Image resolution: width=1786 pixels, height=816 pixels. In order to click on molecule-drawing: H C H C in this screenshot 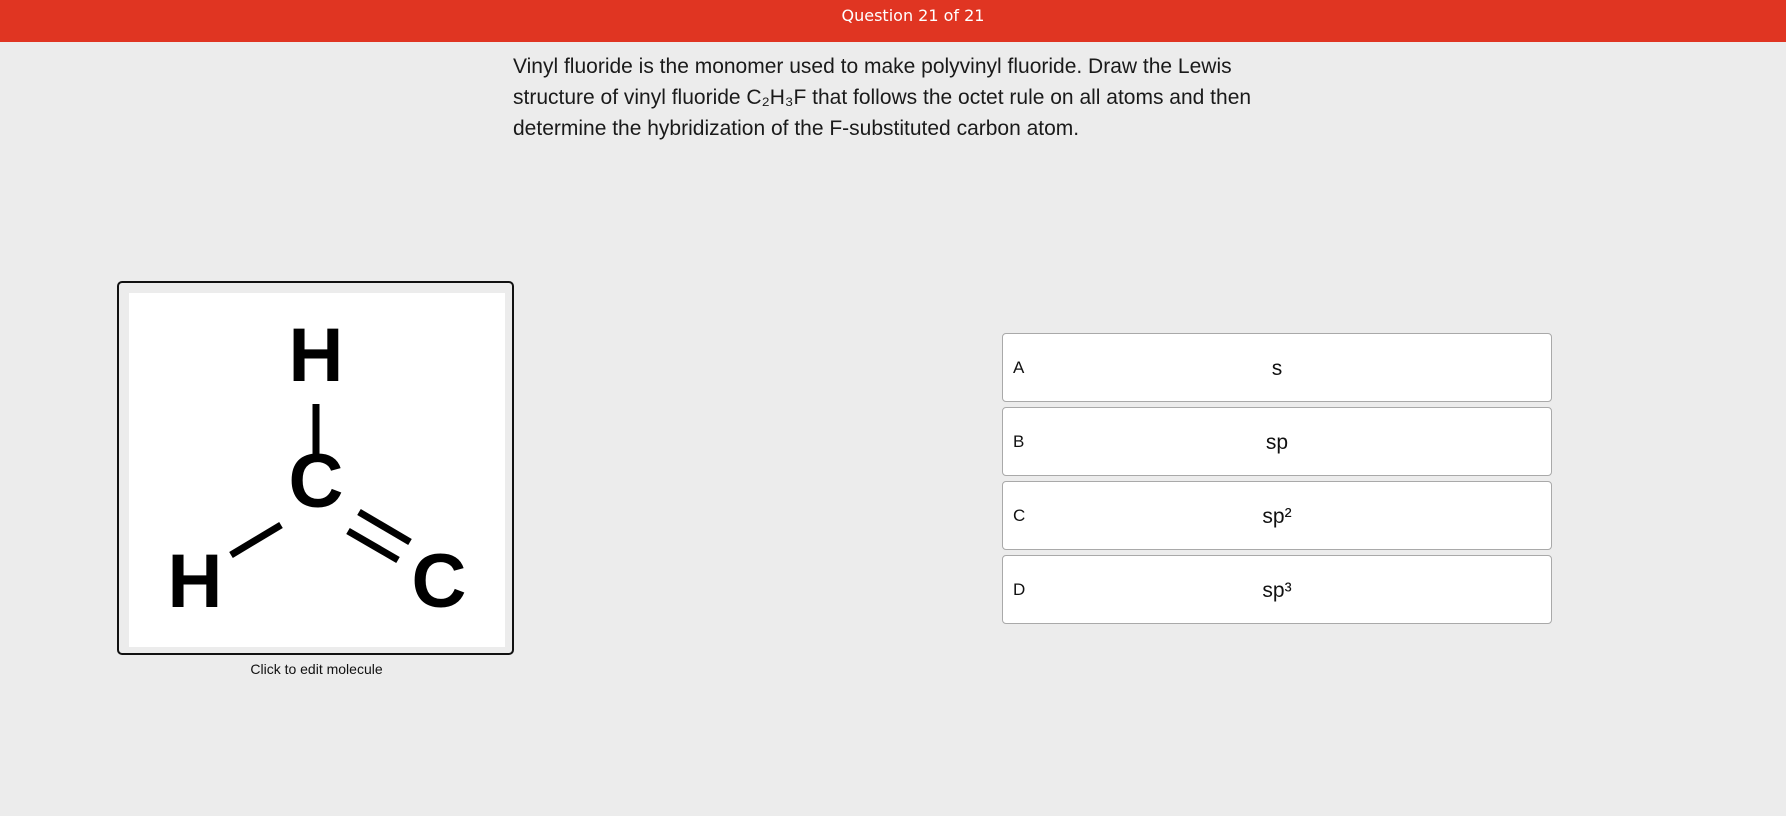, I will do `click(317, 468)`.